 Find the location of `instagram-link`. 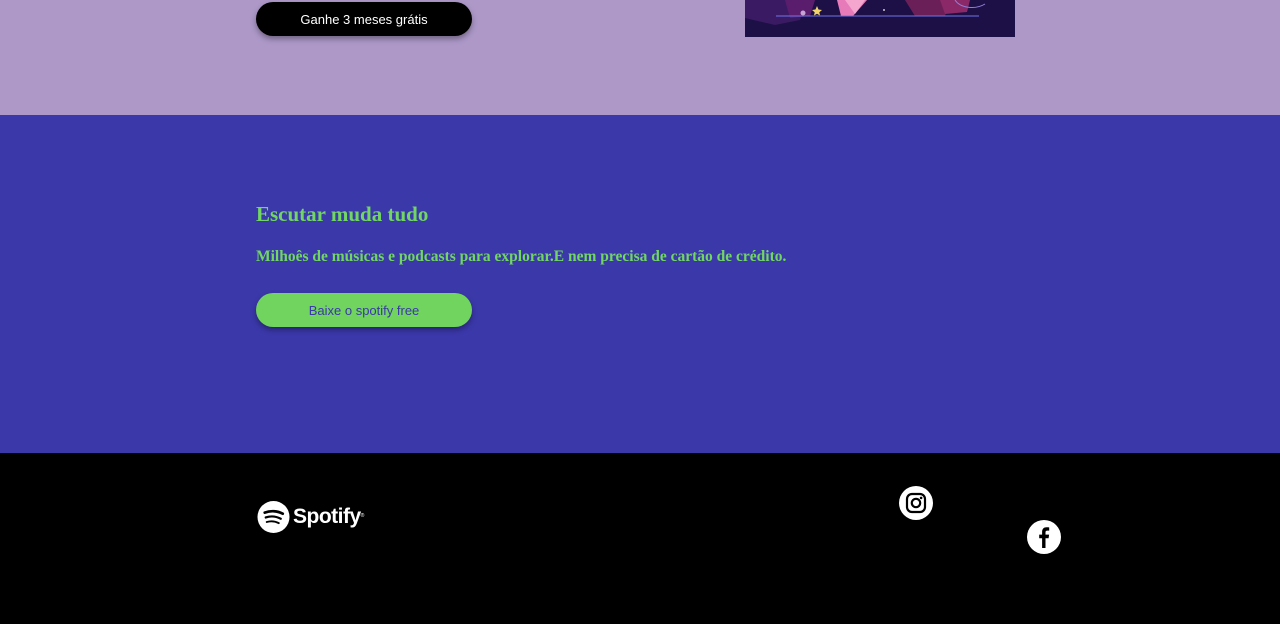

instagram-link is located at coordinates (916, 503).